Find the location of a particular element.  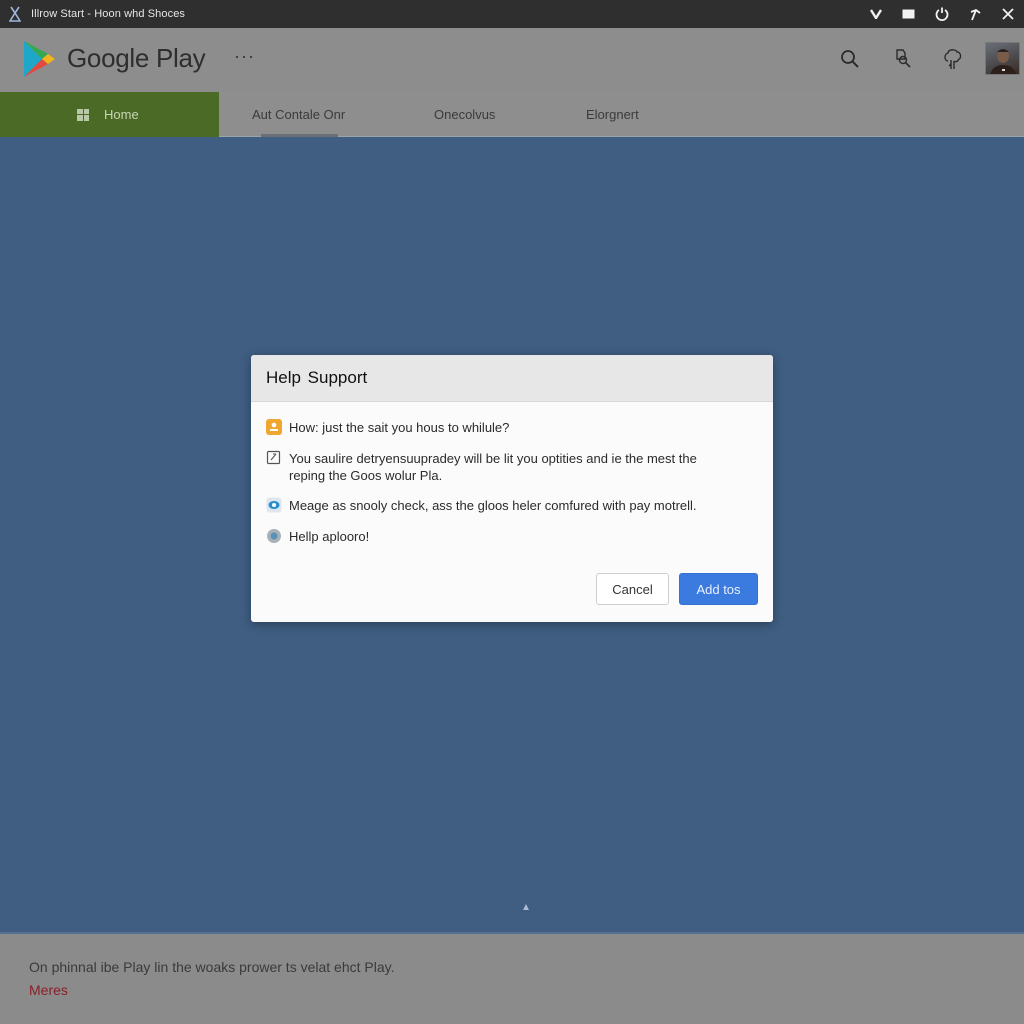

nav-tab-label: Elorgnert is located at coordinates (612, 114).